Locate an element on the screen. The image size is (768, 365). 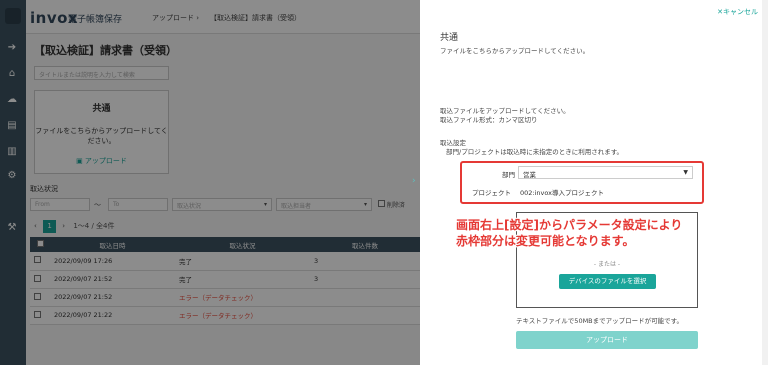
settings-title: 取込設定 is located at coordinates (453, 143).